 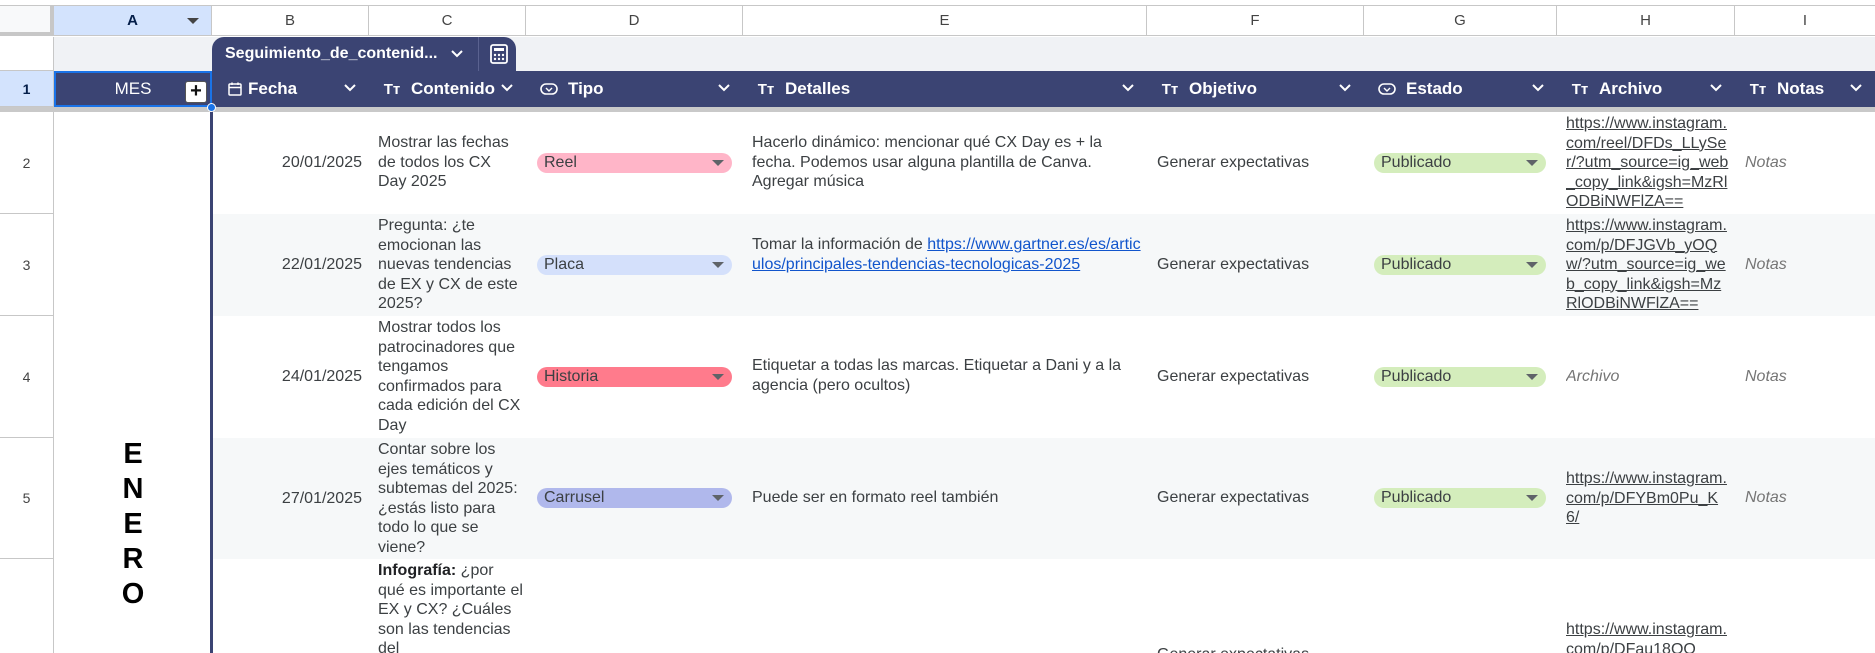 I want to click on column-header-c: C, so click(x=447, y=21).